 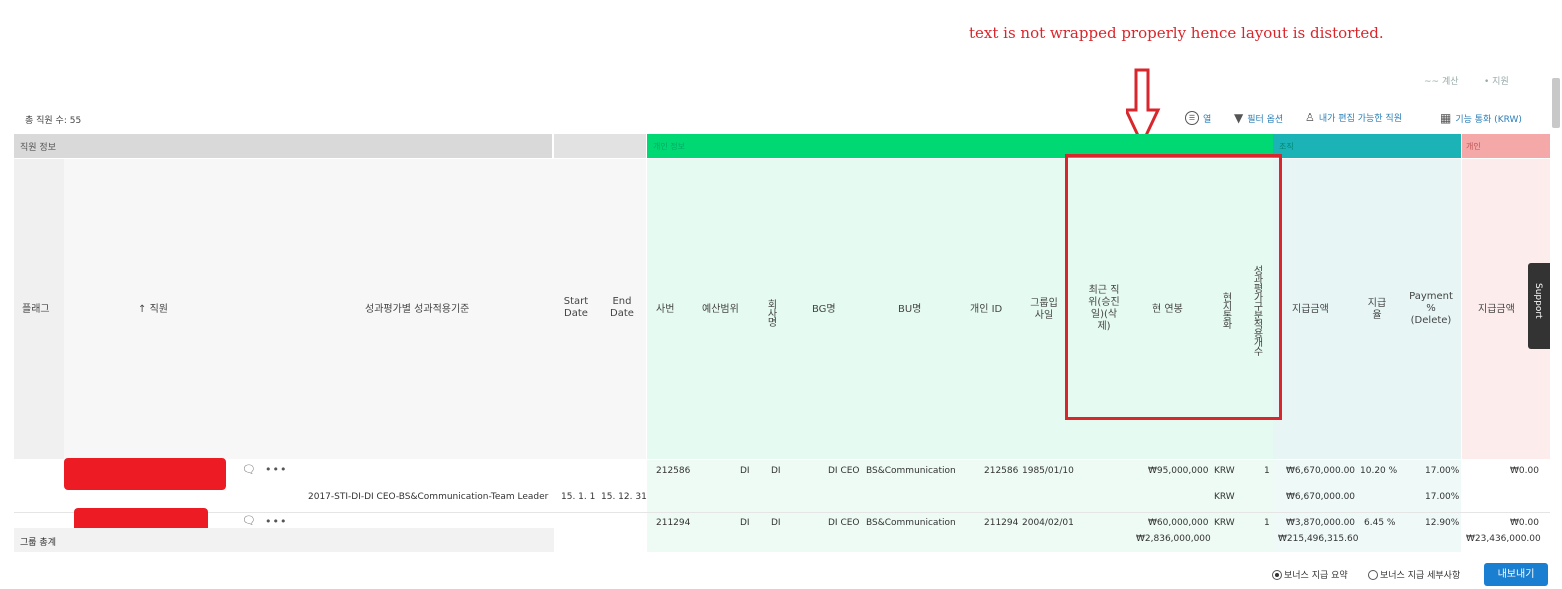 I want to click on col-company: 회사명, so click(x=770, y=312).